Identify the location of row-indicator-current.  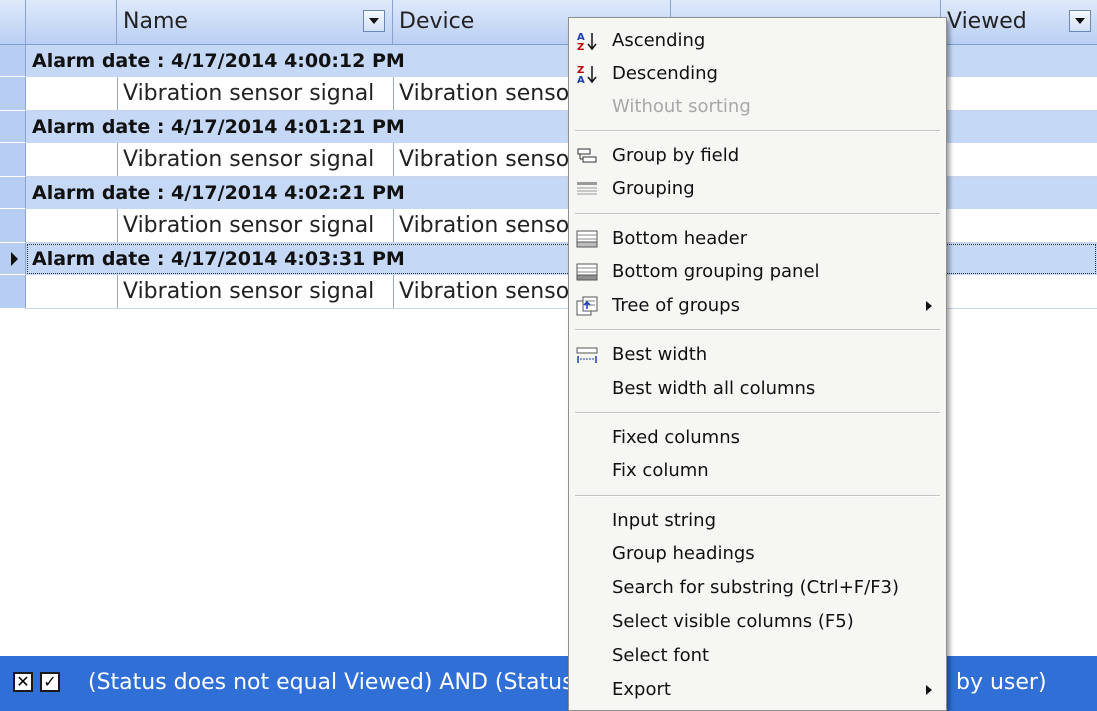
(13, 259).